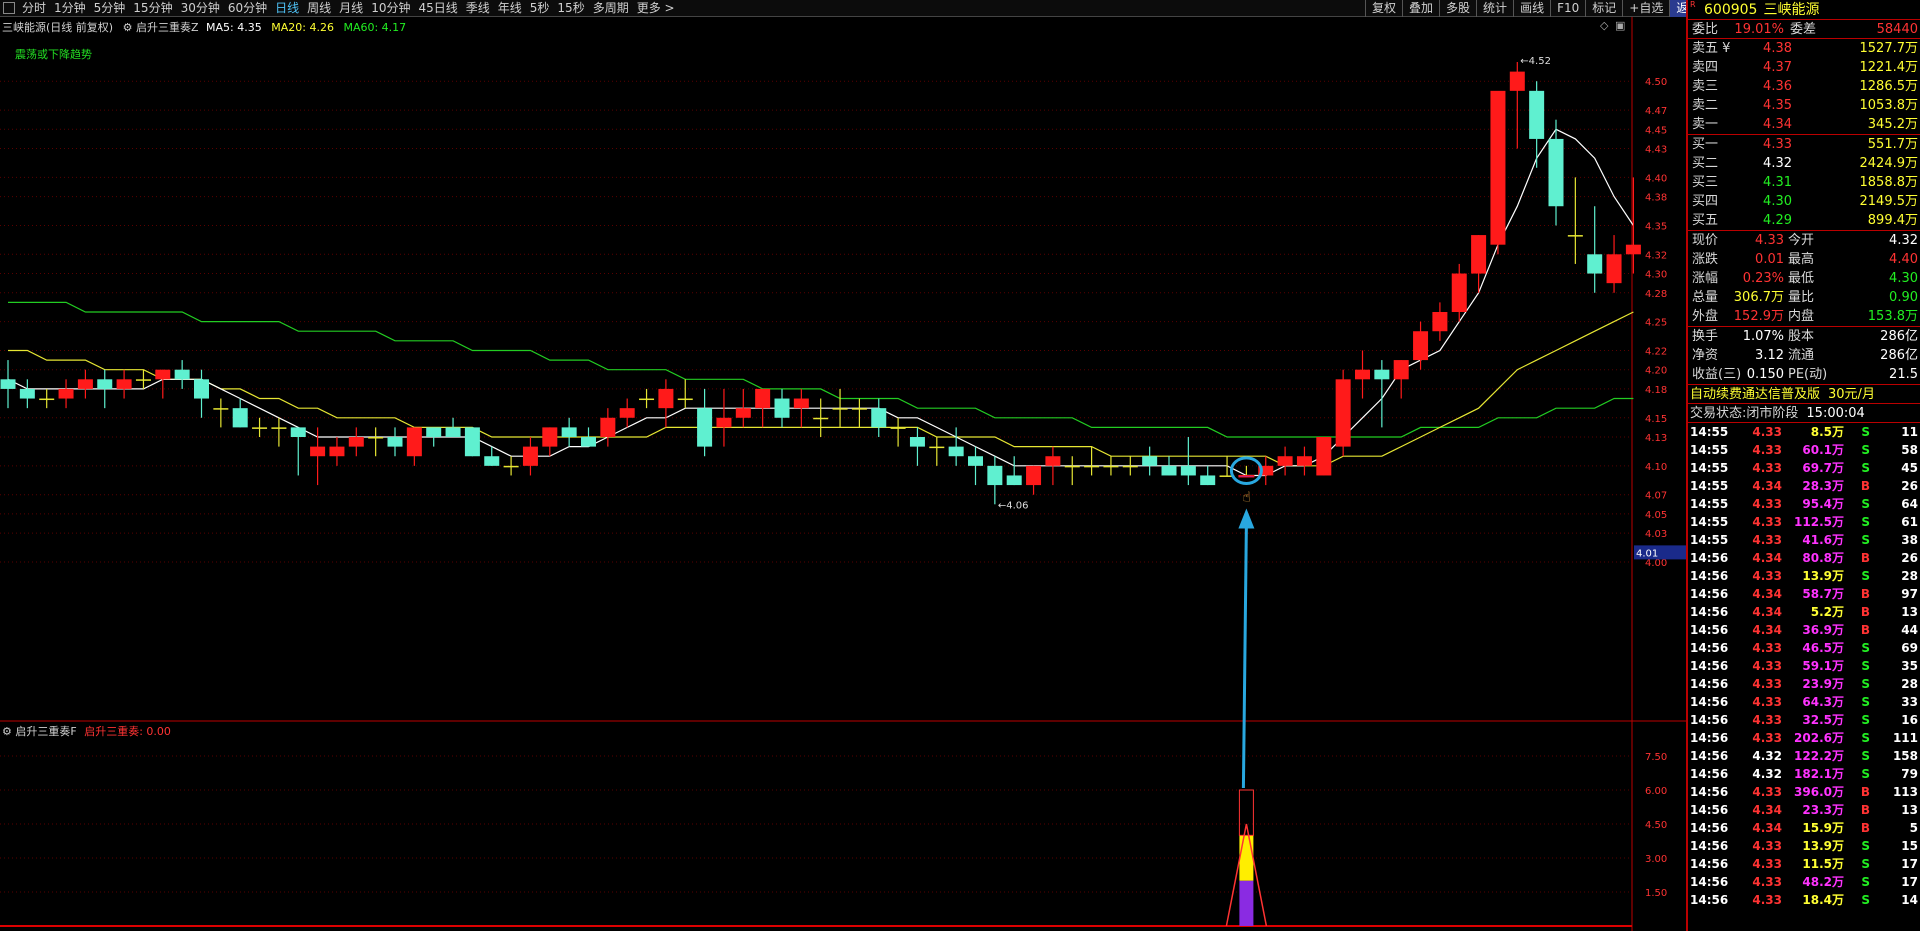 This screenshot has height=931, width=1920. I want to click on tick-row: 14:56 4.33 13.9万 S 28, so click(1804, 576).